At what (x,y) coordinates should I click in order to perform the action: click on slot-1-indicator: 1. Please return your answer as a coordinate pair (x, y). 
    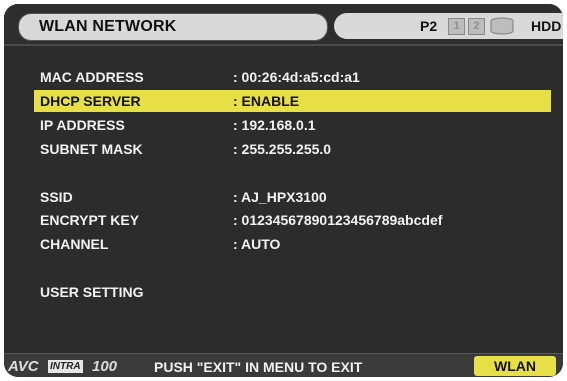
    Looking at the image, I should click on (456, 26).